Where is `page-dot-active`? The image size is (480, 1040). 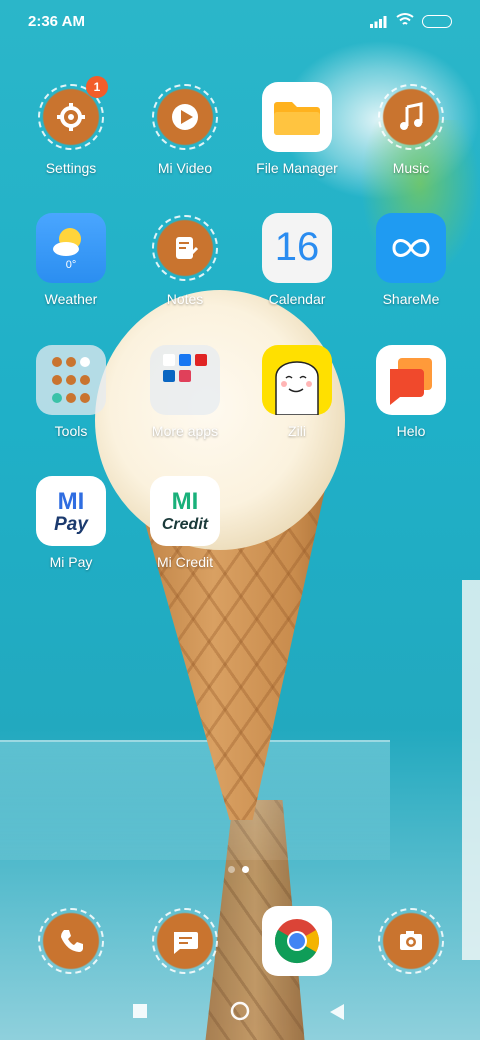
page-dot-active is located at coordinates (245, 869).